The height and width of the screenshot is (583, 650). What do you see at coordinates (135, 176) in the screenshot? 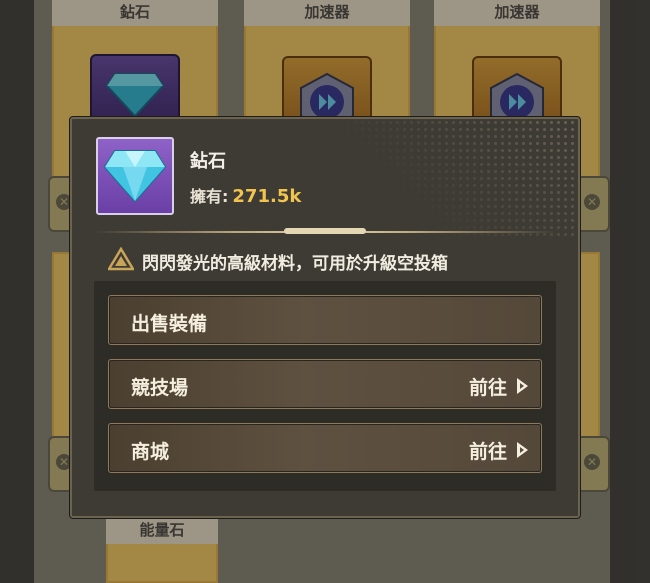
I see `diamond-icon` at bounding box center [135, 176].